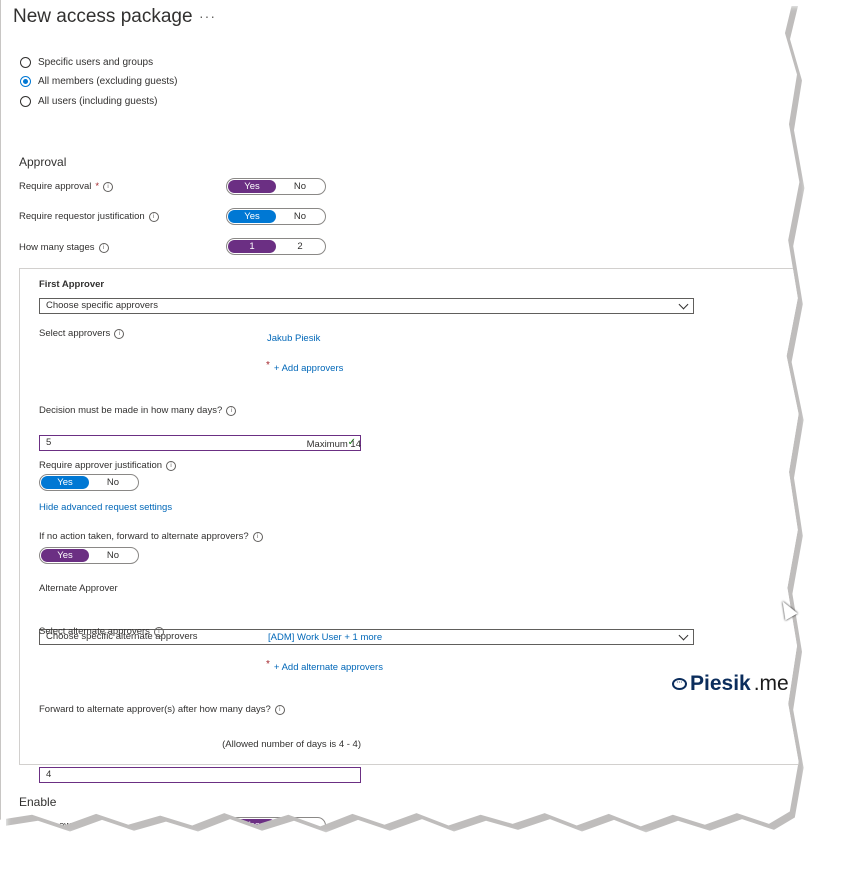 The height and width of the screenshot is (874, 845). I want to click on more-options-button: ···, so click(207, 16).